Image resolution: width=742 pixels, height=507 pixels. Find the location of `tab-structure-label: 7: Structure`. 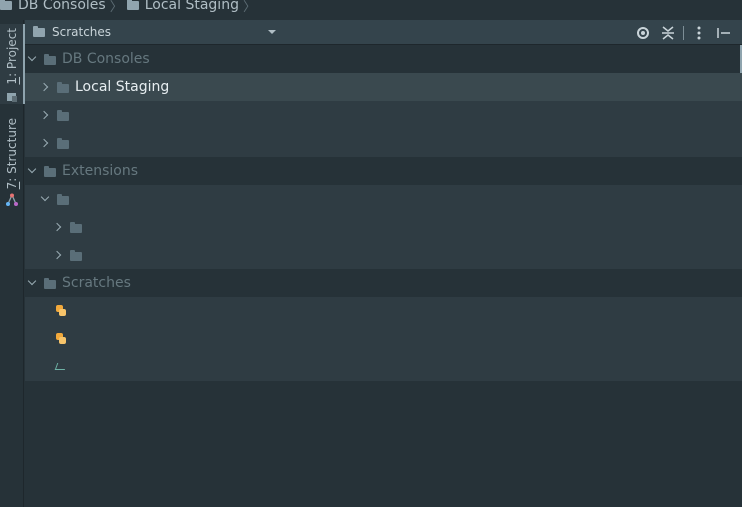

tab-structure-label: 7: Structure is located at coordinates (12, 154).